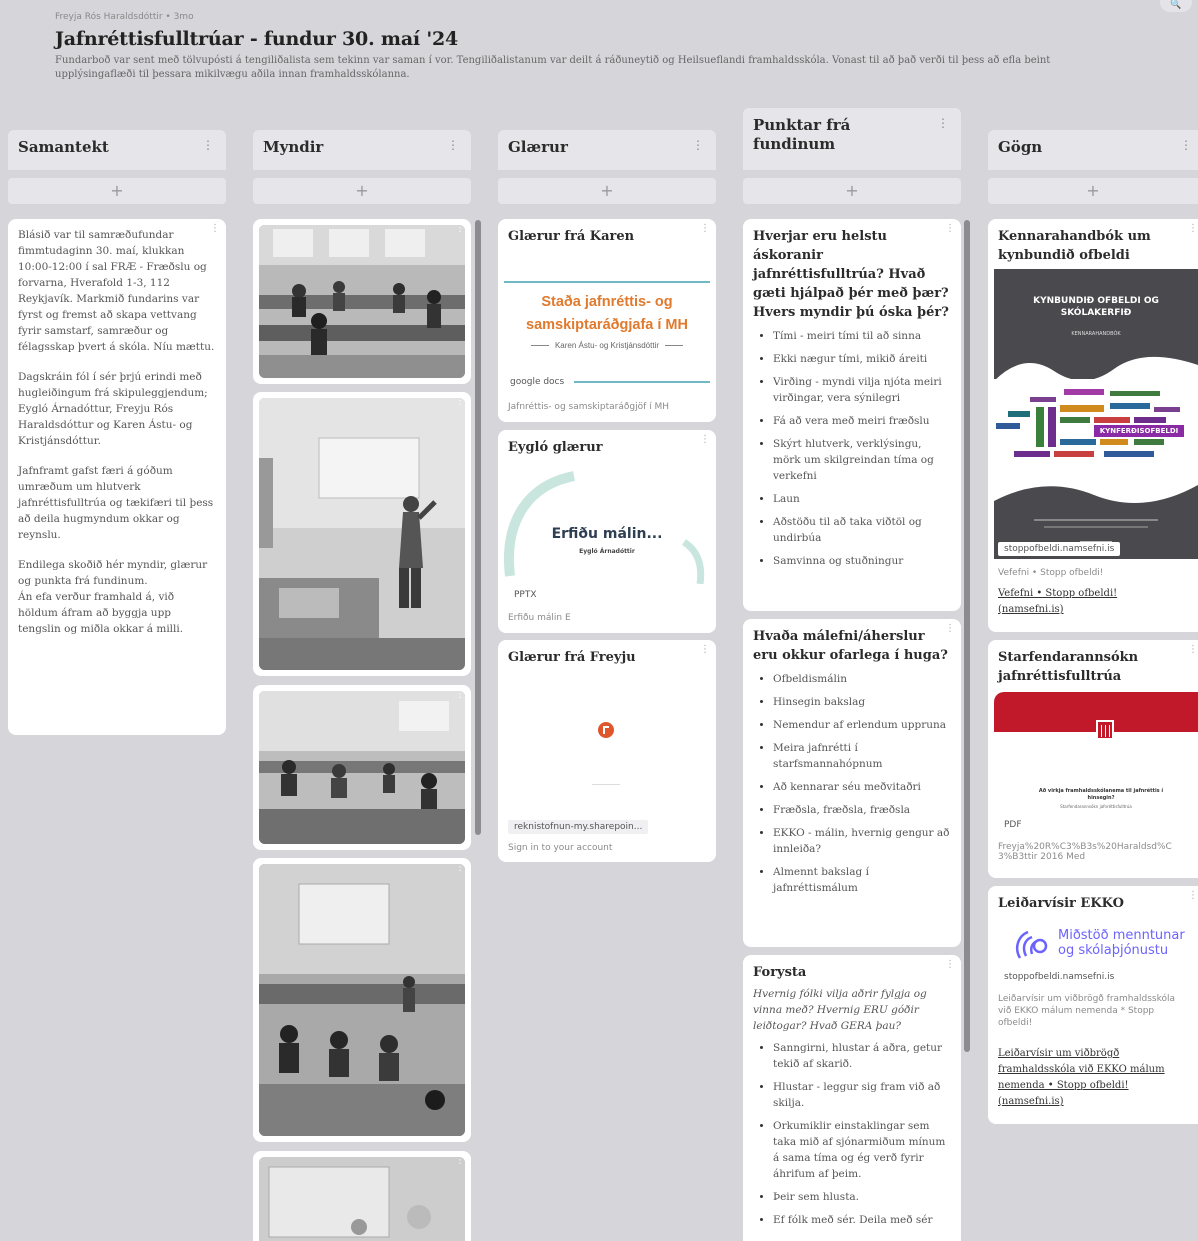 Image resolution: width=1198 pixels, height=1241 pixels. I want to click on powerpoint-icon, so click(606, 730).